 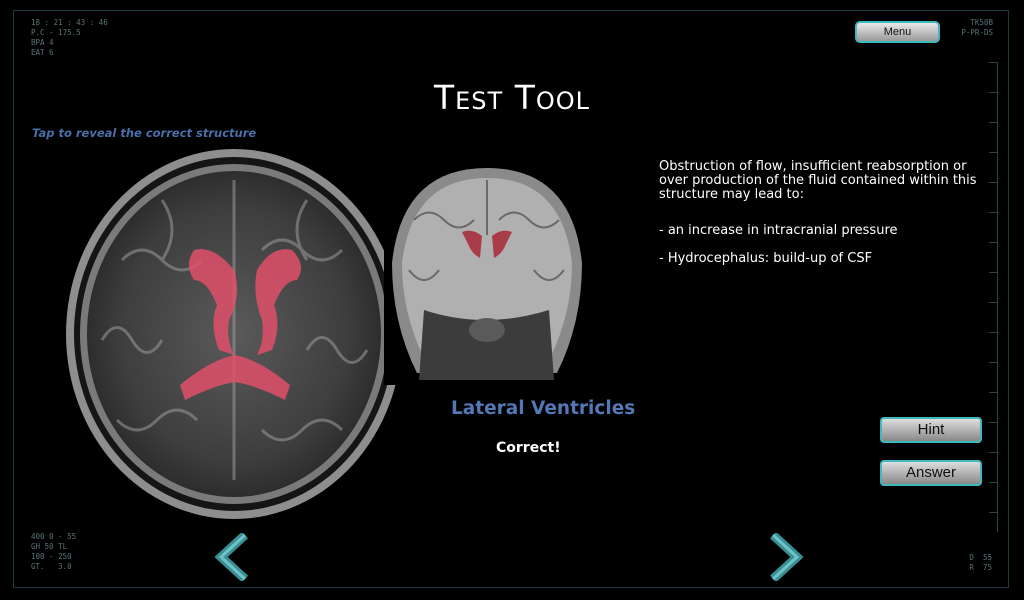 What do you see at coordinates (563, 101) in the screenshot?
I see `title-rest-2: OOL` at bounding box center [563, 101].